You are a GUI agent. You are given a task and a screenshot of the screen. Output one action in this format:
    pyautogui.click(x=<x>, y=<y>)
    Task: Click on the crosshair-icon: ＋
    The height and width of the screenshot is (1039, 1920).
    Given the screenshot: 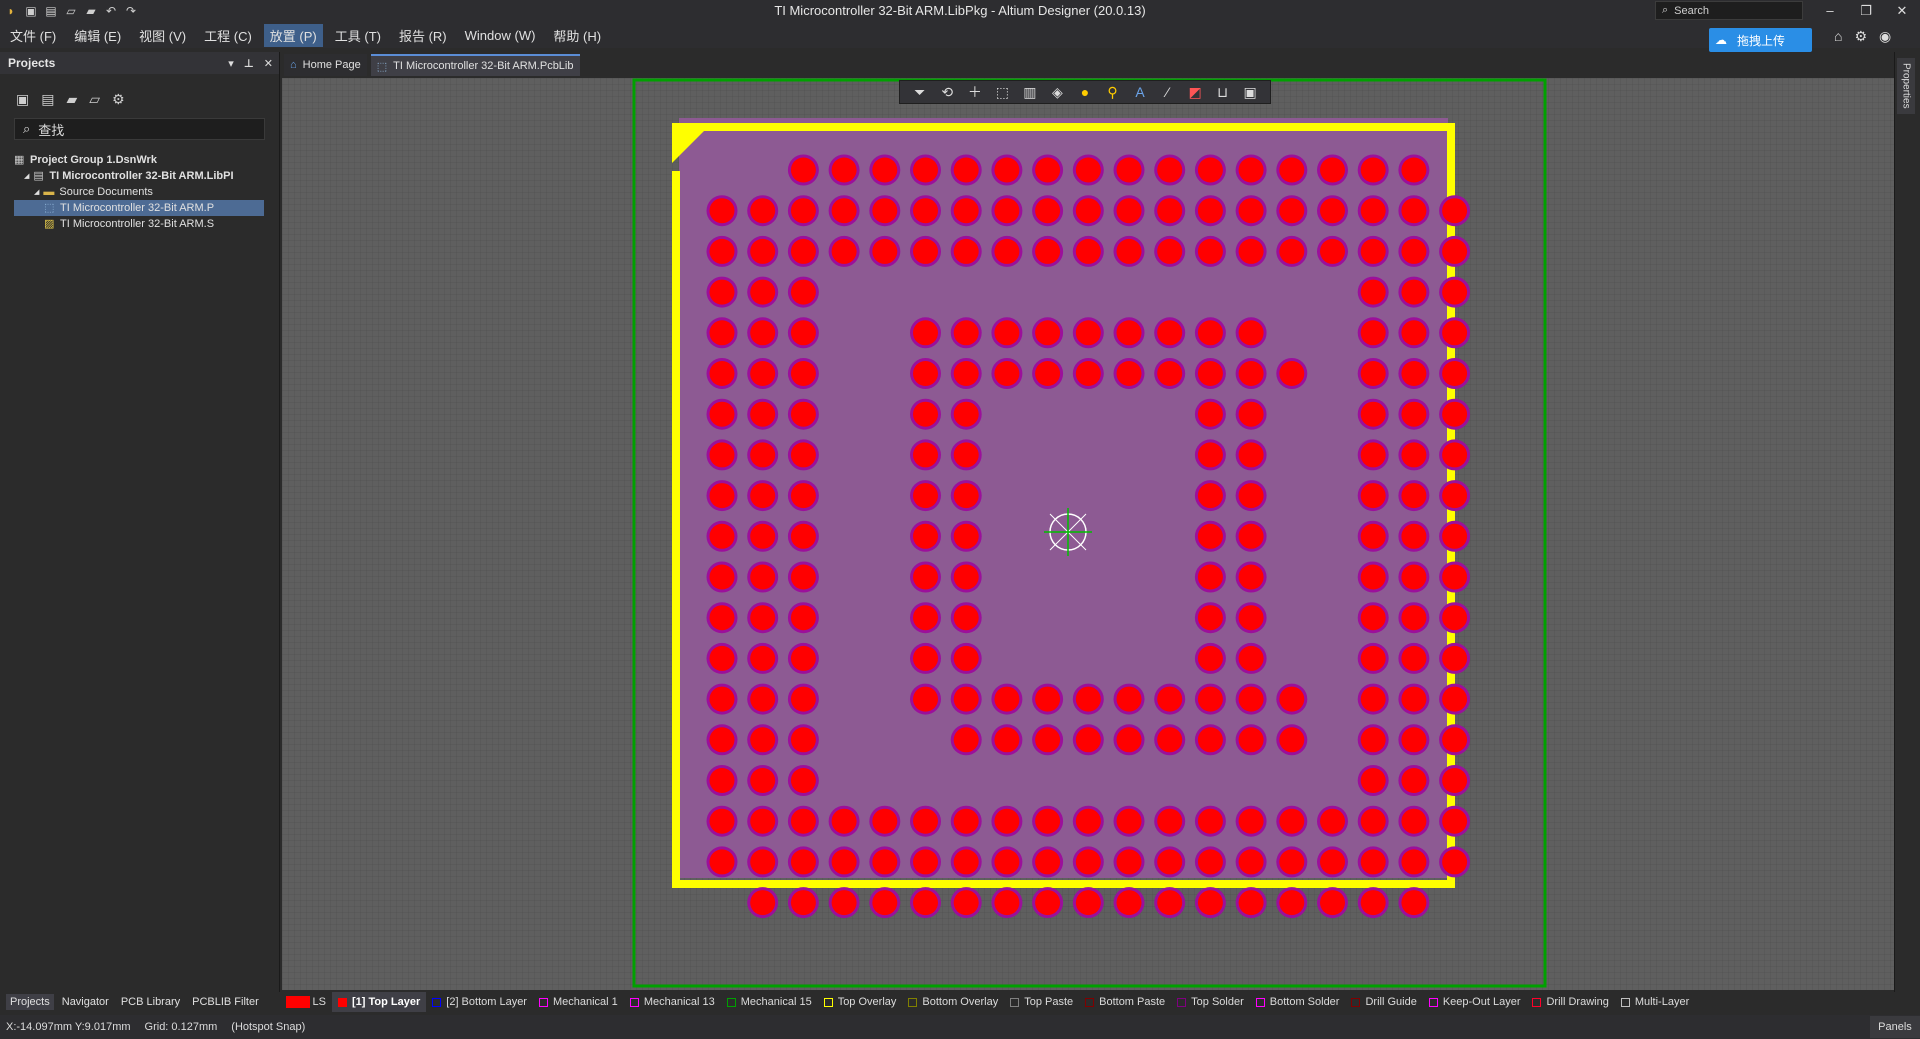 What is the action you would take?
    pyautogui.click(x=975, y=92)
    